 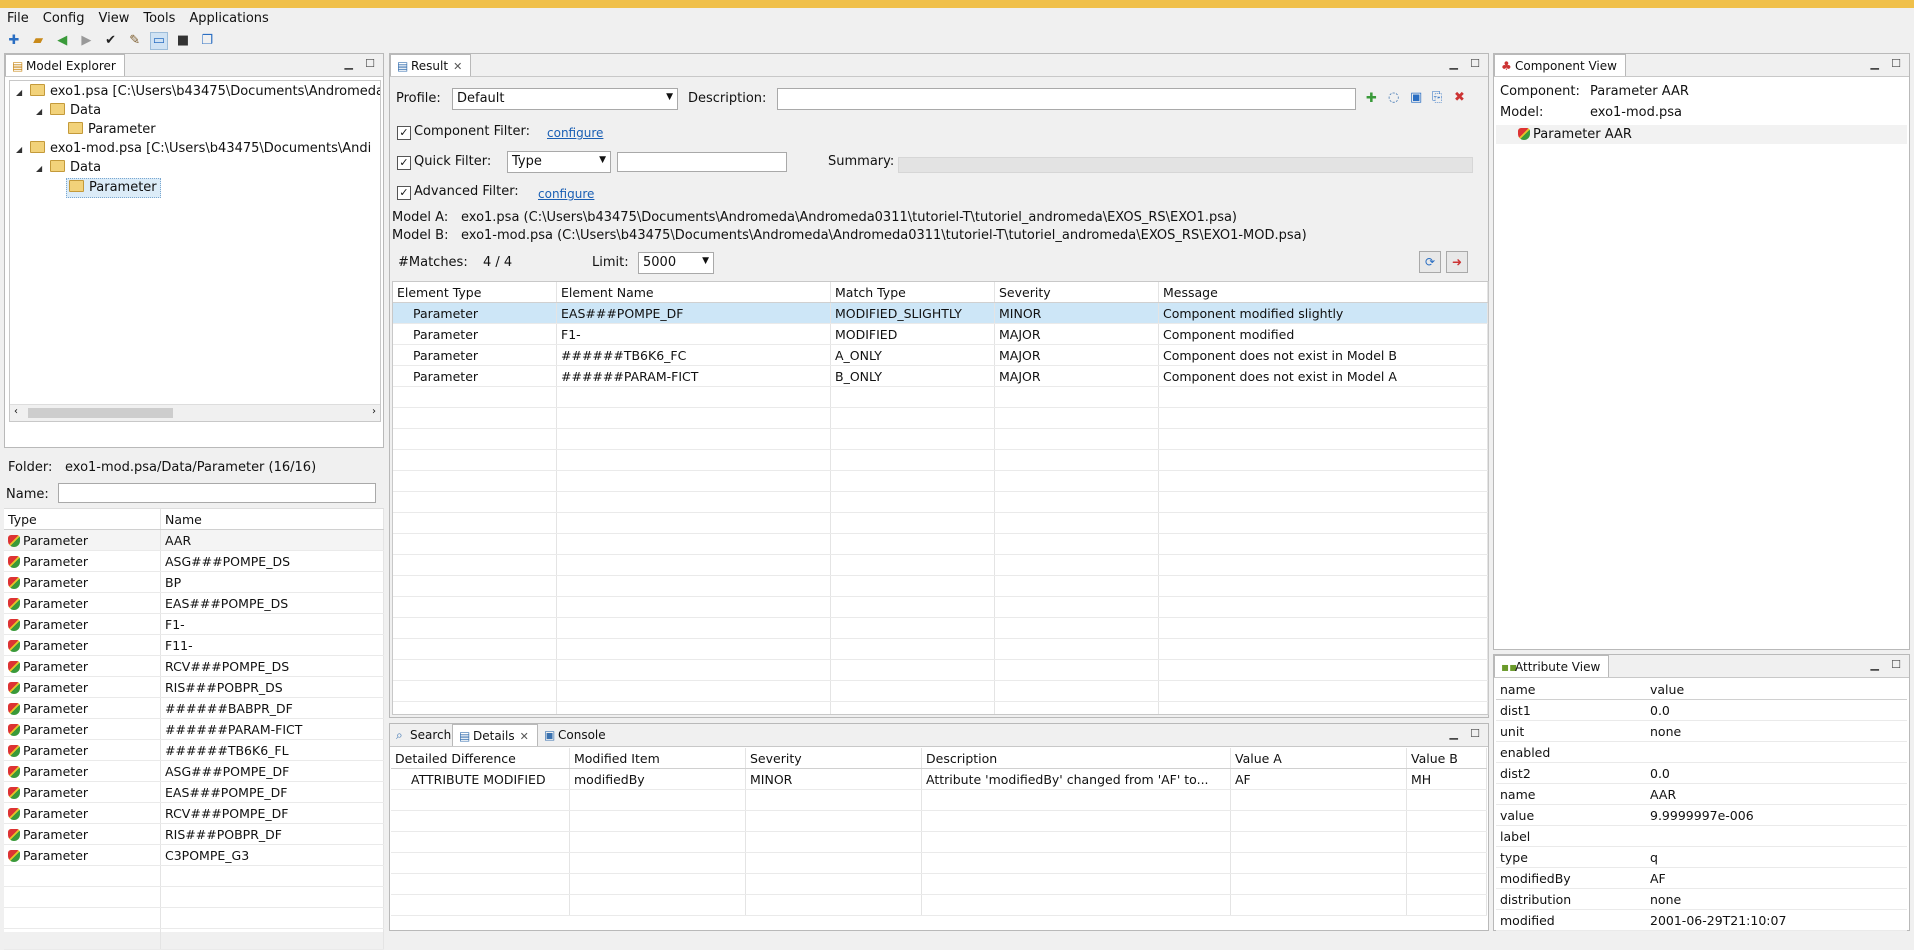 What do you see at coordinates (14, 41) in the screenshot?
I see `add-icon: ✚` at bounding box center [14, 41].